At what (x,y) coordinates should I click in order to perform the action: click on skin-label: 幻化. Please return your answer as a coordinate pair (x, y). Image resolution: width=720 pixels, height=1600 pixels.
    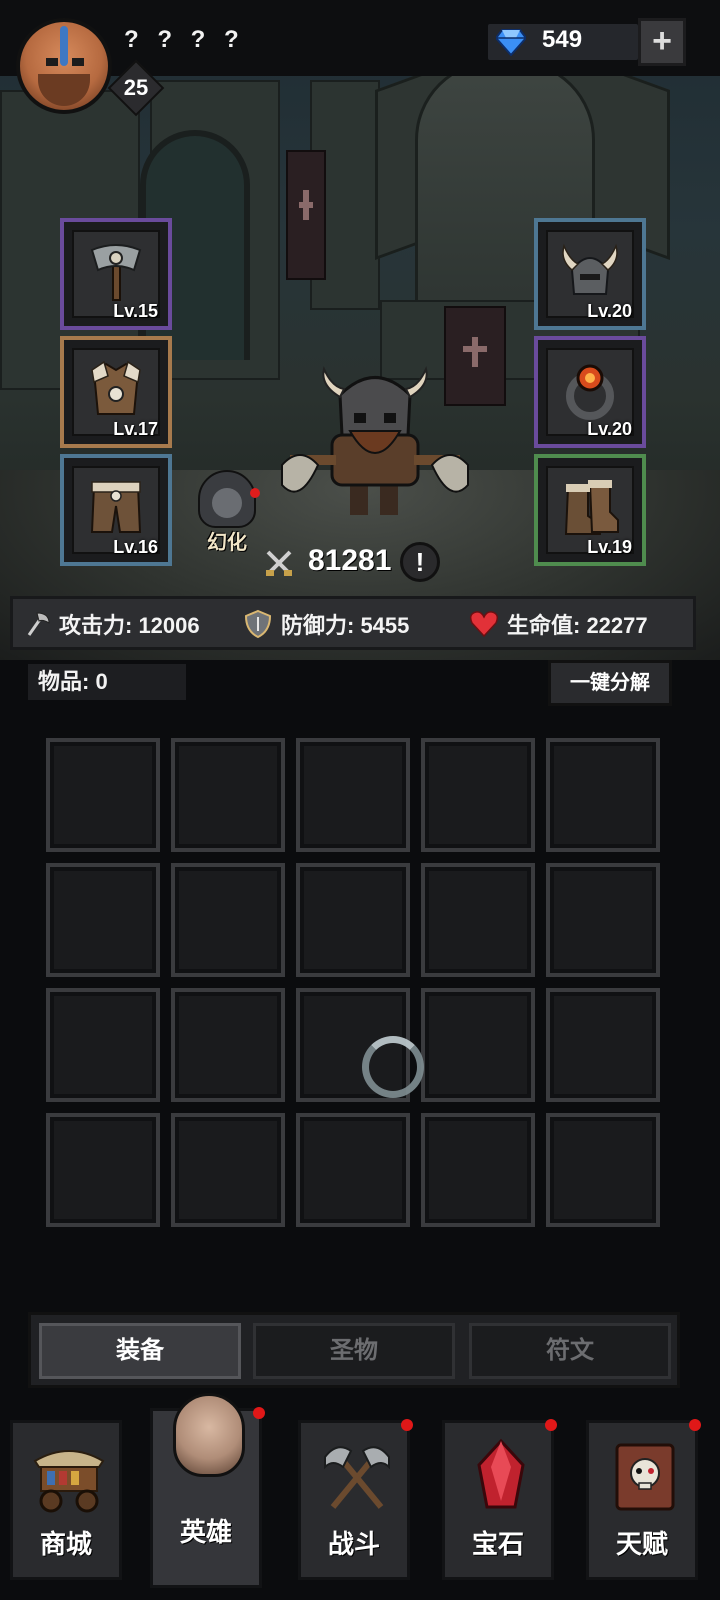
    Looking at the image, I should click on (227, 543).